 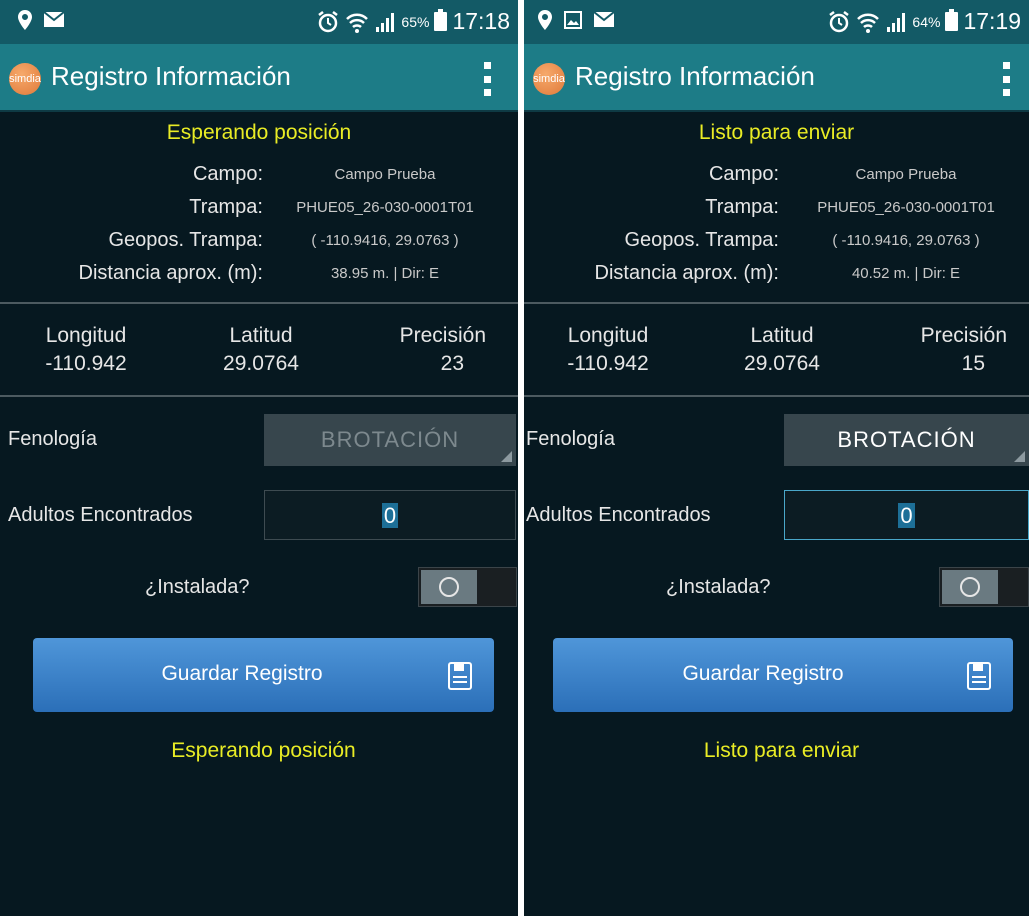 I want to click on status-message-top: Listo para enviar, so click(x=776, y=132).